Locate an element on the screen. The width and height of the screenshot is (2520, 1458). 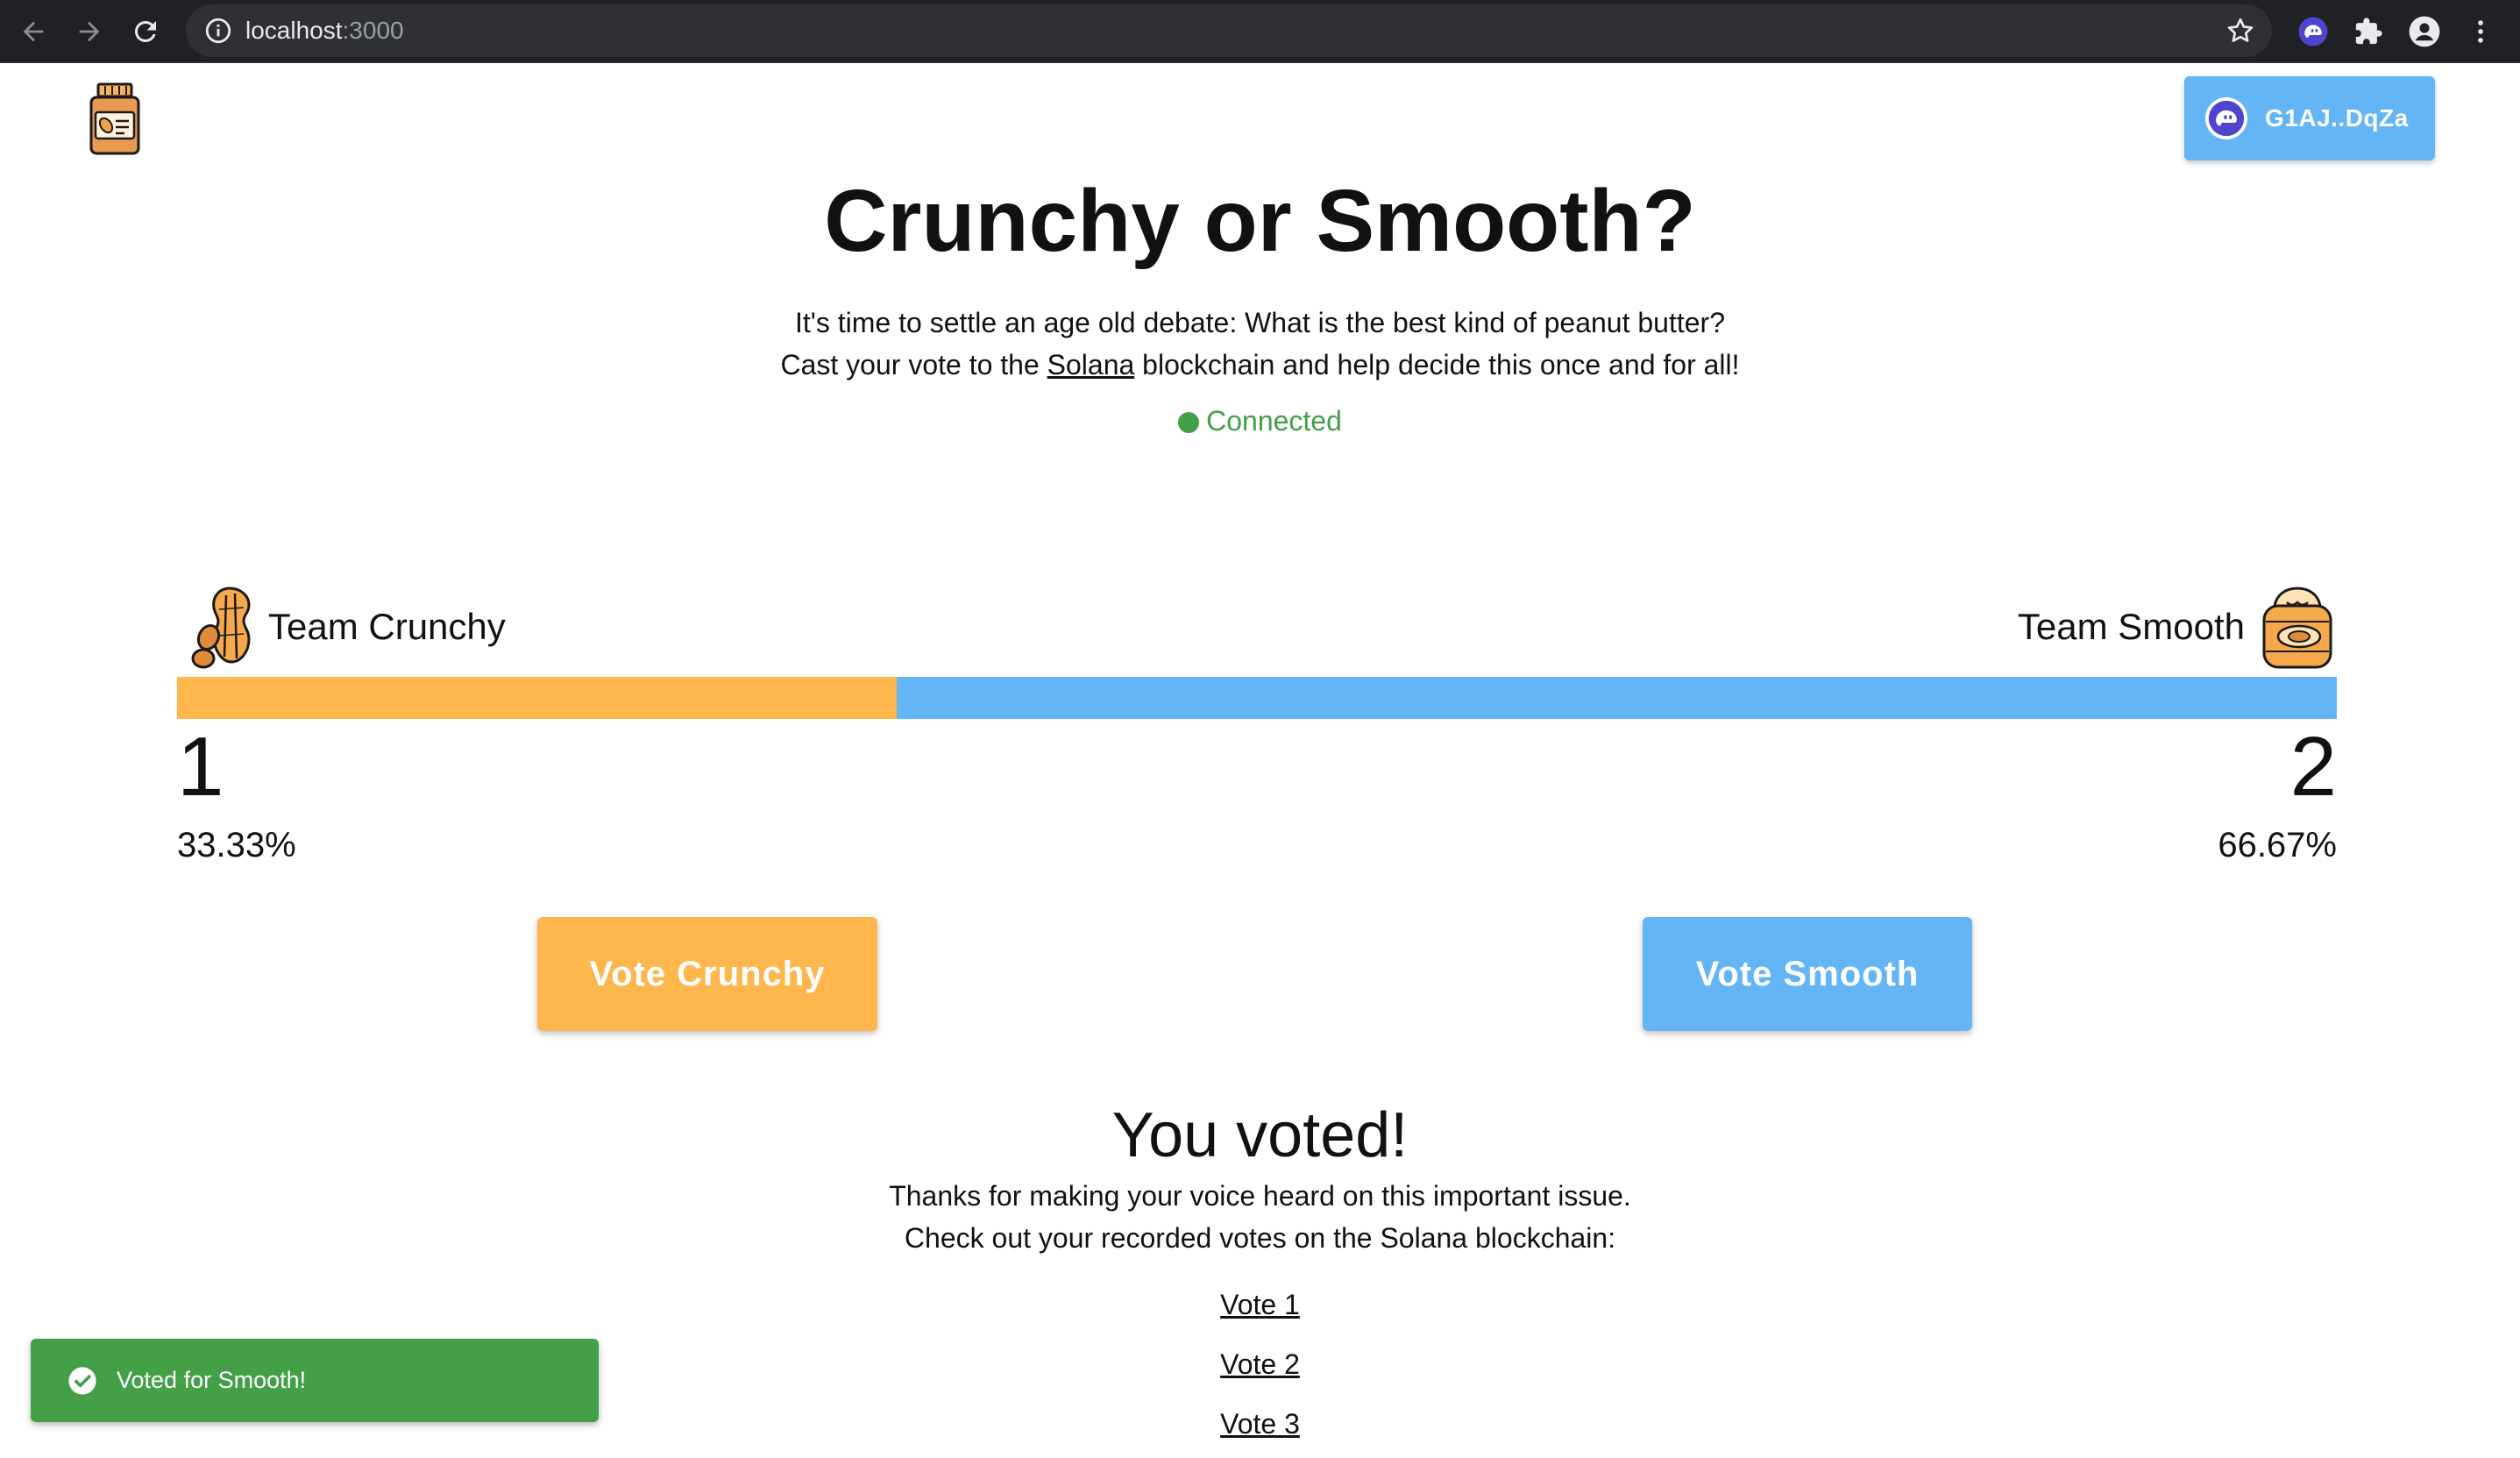
crunchy-vote-percent: 33.33% is located at coordinates (236, 845).